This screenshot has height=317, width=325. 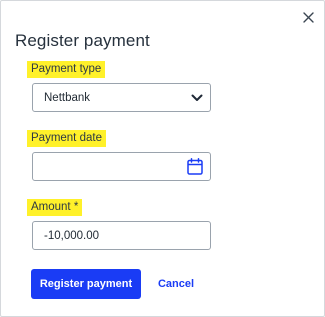 I want to click on calendar-icon, so click(x=195, y=166).